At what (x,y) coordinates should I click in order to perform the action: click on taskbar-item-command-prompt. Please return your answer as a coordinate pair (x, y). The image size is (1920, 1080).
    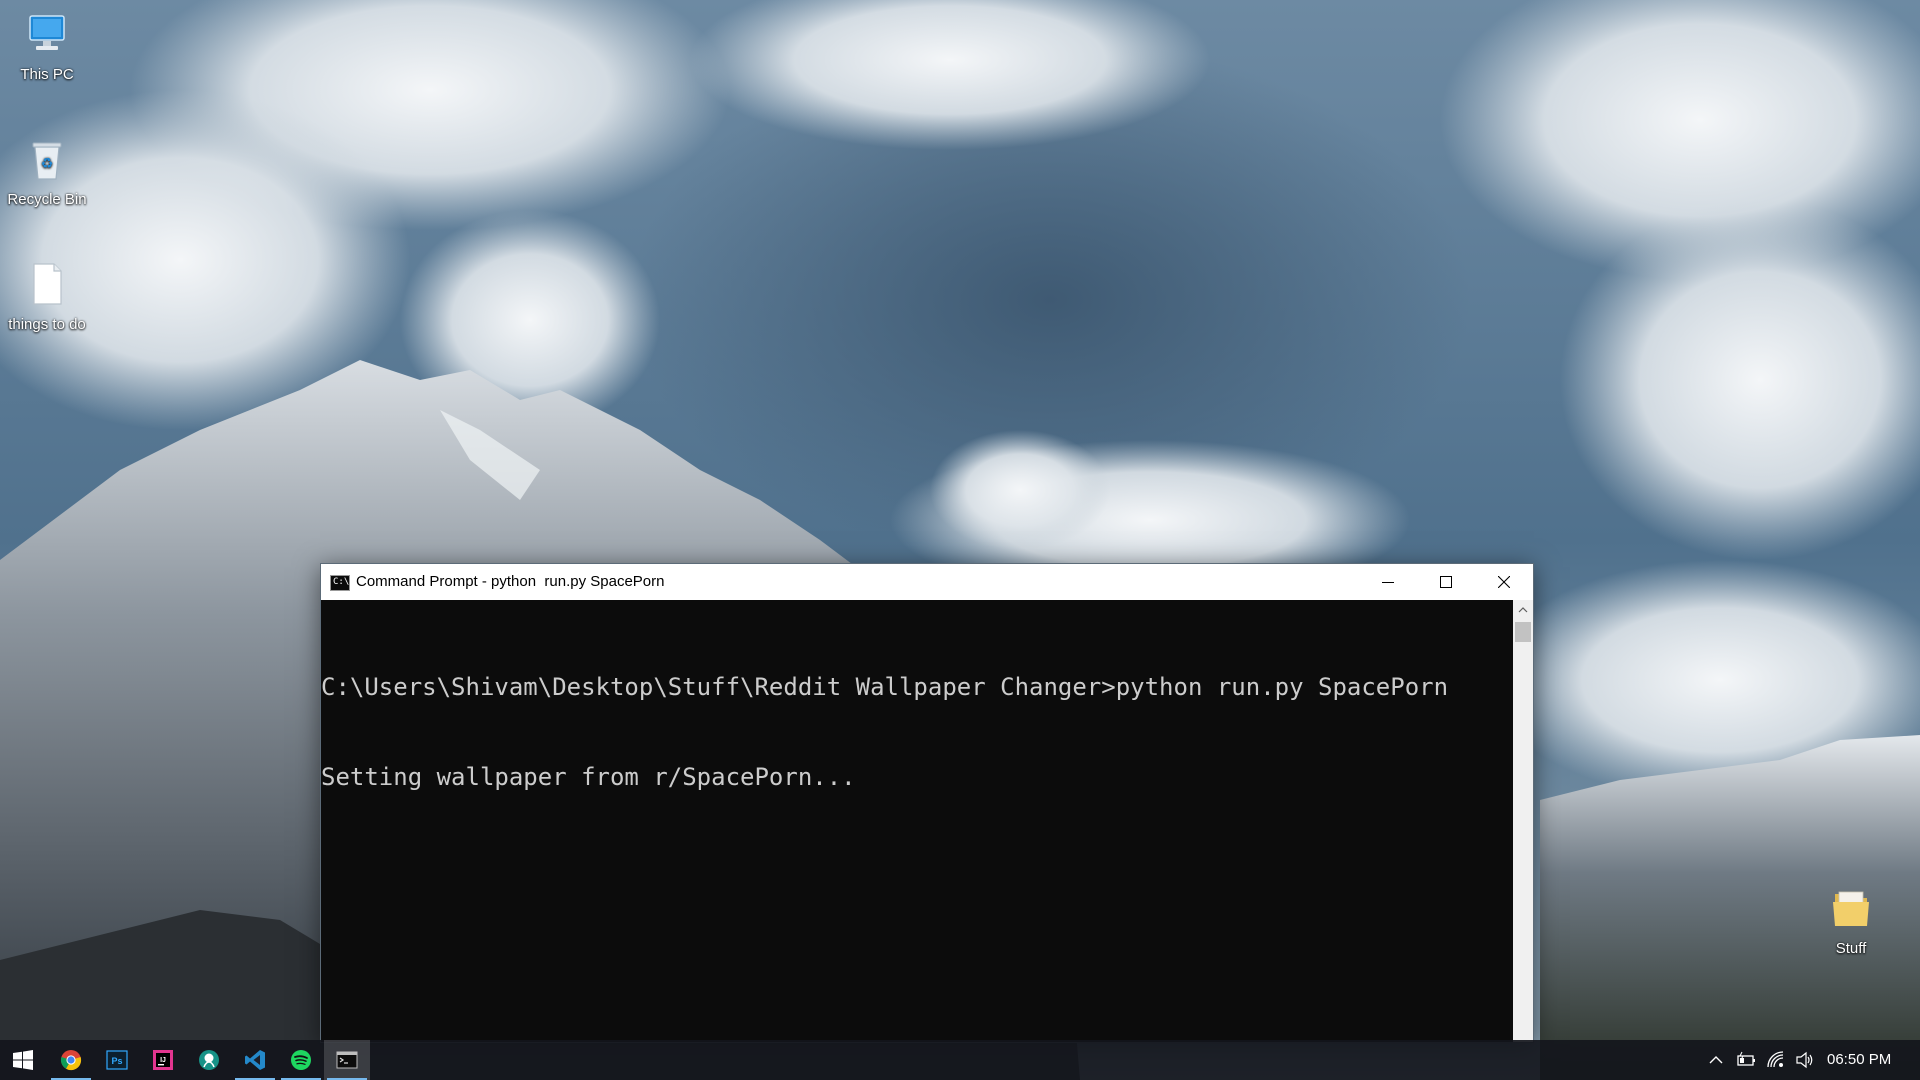
    Looking at the image, I should click on (347, 1060).